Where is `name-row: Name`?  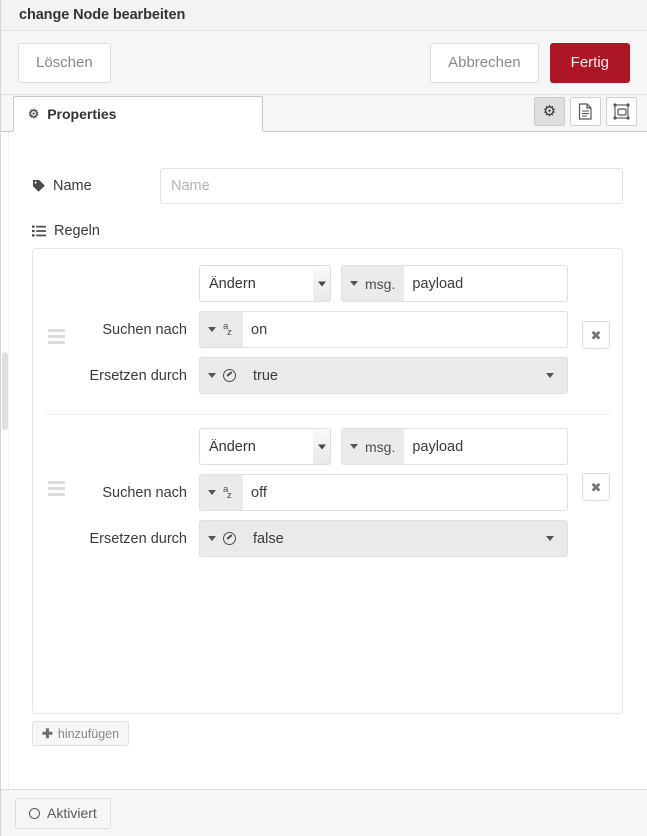
name-row: Name is located at coordinates (327, 186).